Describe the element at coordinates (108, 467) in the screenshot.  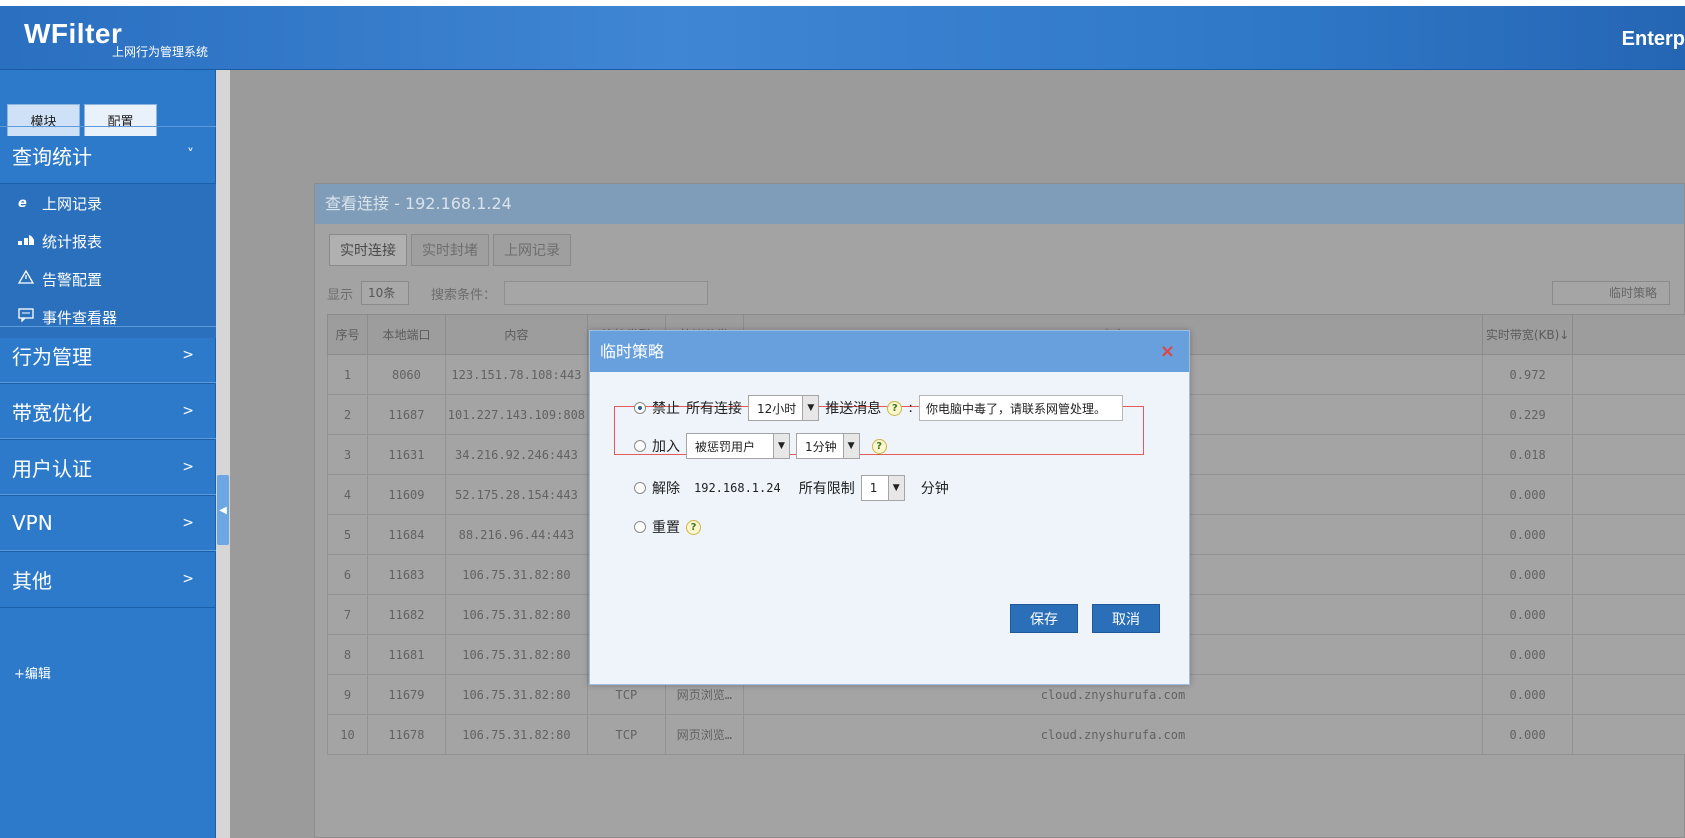
I see `nav-group-auth: 用户认证 >` at that location.